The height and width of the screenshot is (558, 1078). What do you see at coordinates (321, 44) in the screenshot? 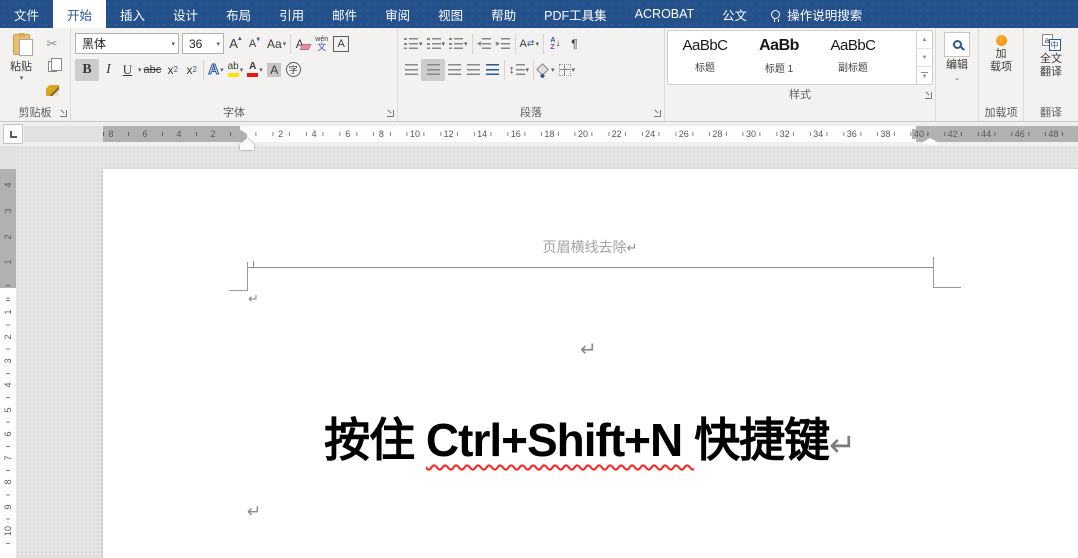
I see `phonetic-guide-button: wén 文` at bounding box center [321, 44].